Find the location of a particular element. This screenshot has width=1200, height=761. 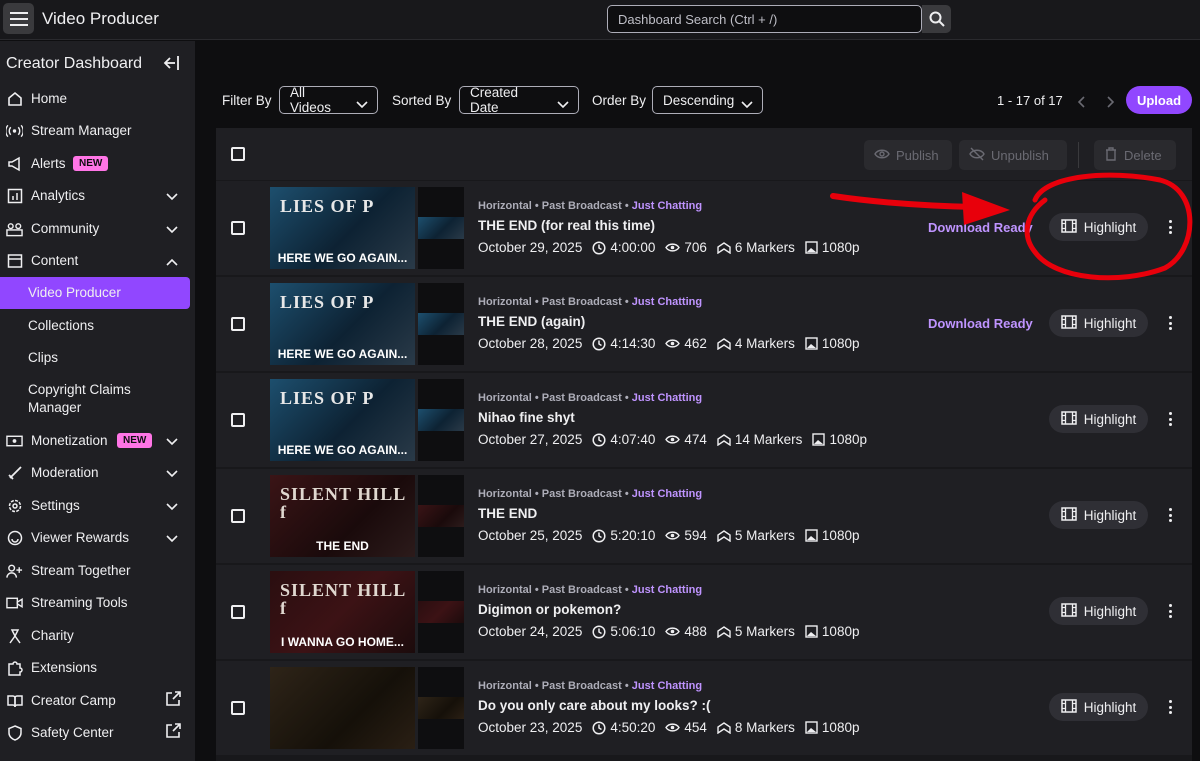

order-by-select: Descending is located at coordinates (707, 100).